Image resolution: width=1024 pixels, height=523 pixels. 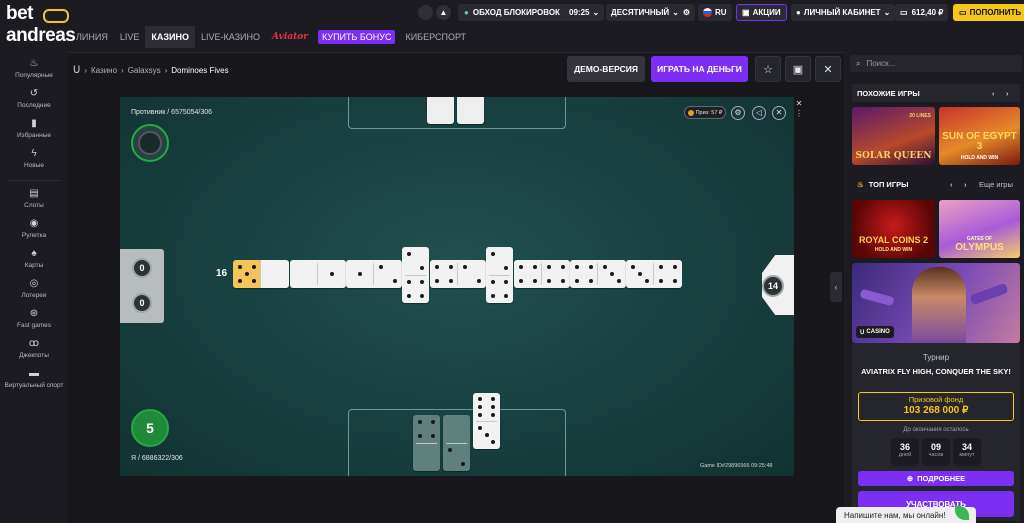 What do you see at coordinates (836, 287) in the screenshot?
I see `panel-collapse-handle: ‹` at bounding box center [836, 287].